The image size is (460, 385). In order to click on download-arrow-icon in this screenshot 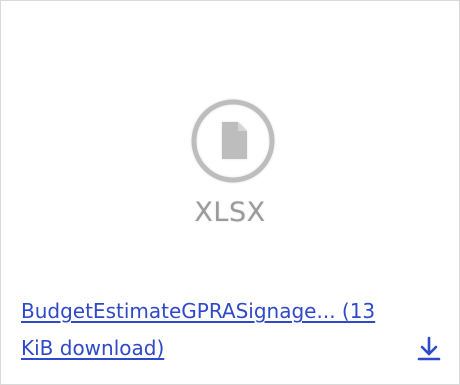, I will do `click(429, 349)`.